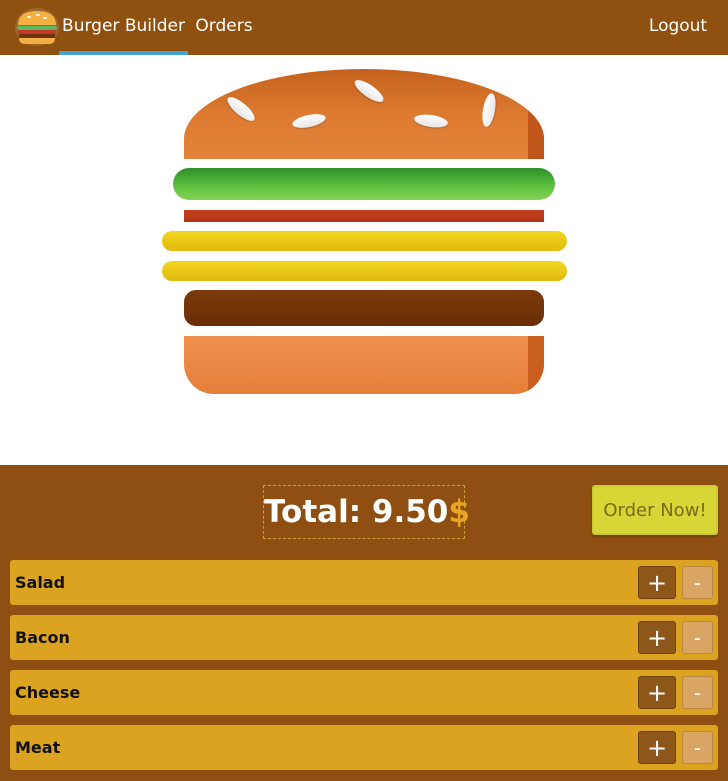 This screenshot has width=728, height=781. Describe the element at coordinates (364, 637) in the screenshot. I see `control-row-bacon: Bacon + -` at that location.